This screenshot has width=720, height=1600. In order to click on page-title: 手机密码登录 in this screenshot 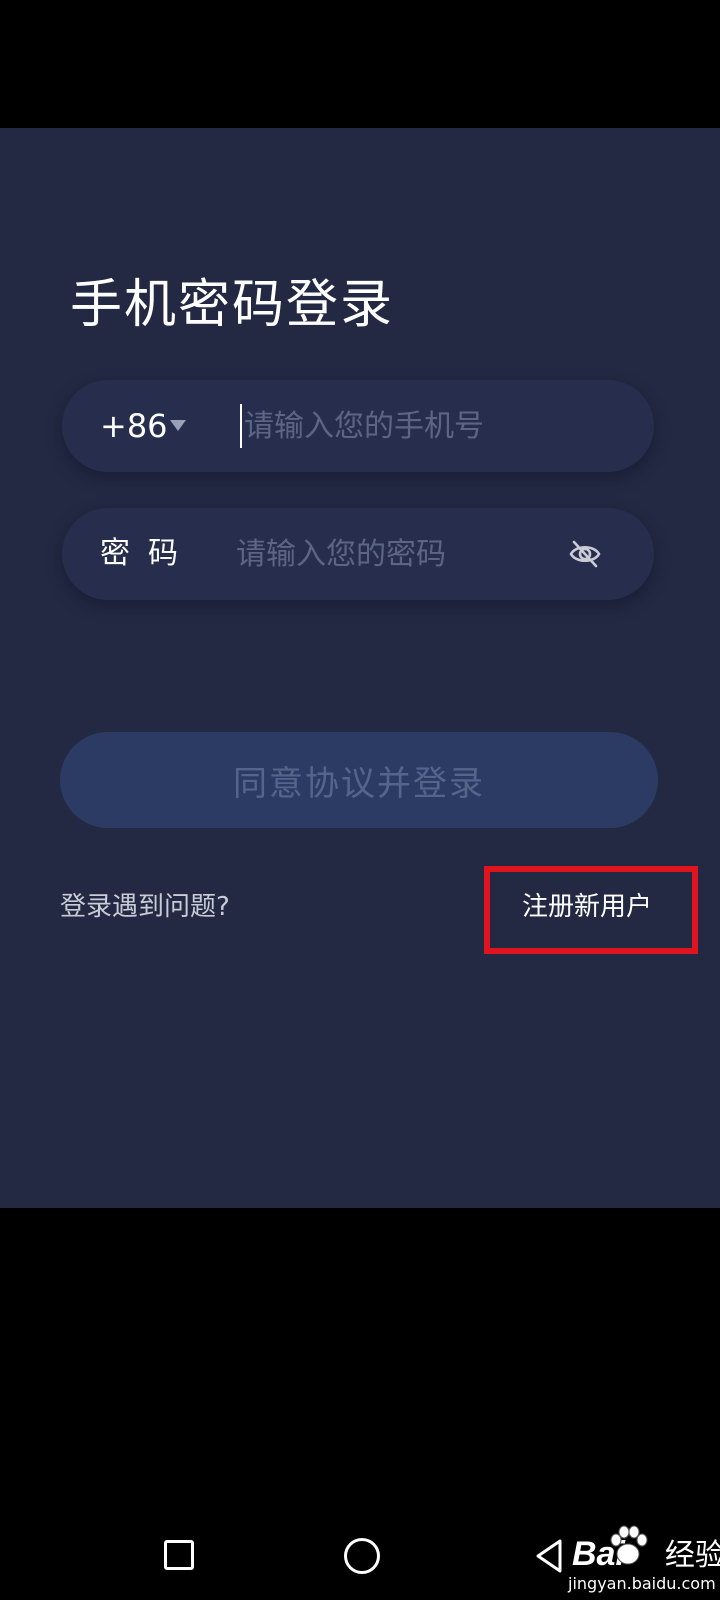, I will do `click(232, 305)`.